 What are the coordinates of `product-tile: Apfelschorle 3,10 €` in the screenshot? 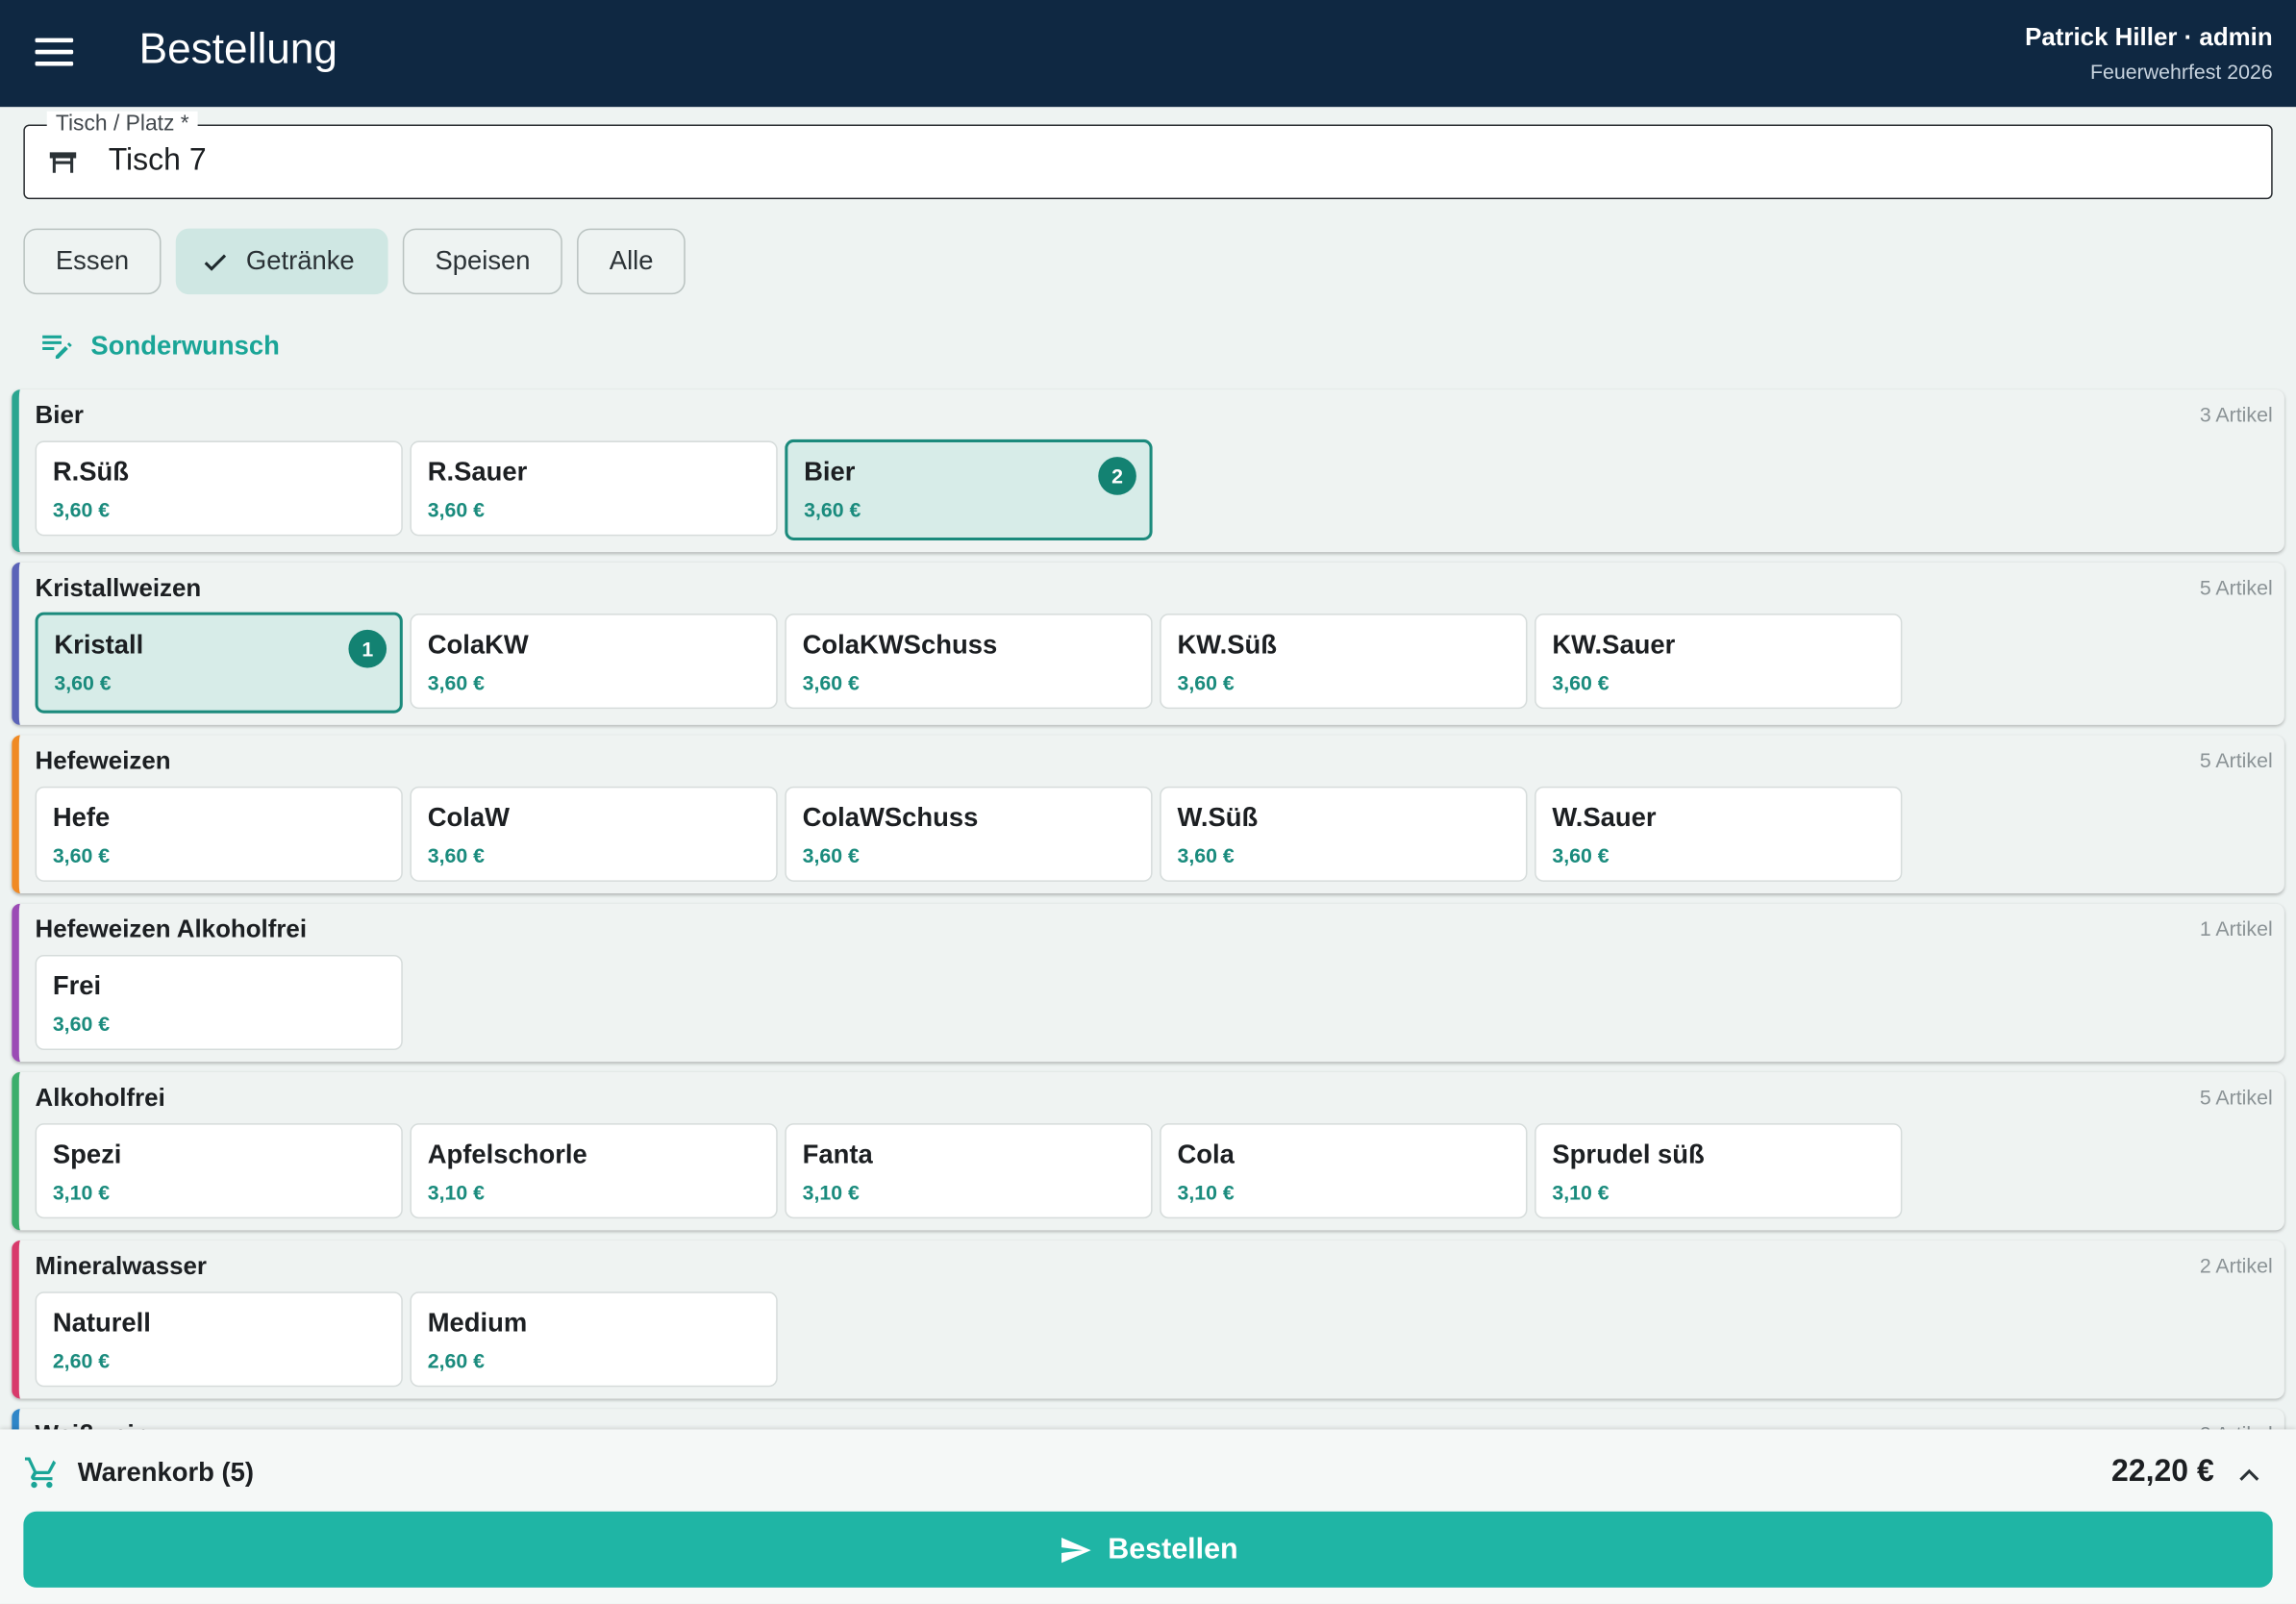 It's located at (594, 1171).